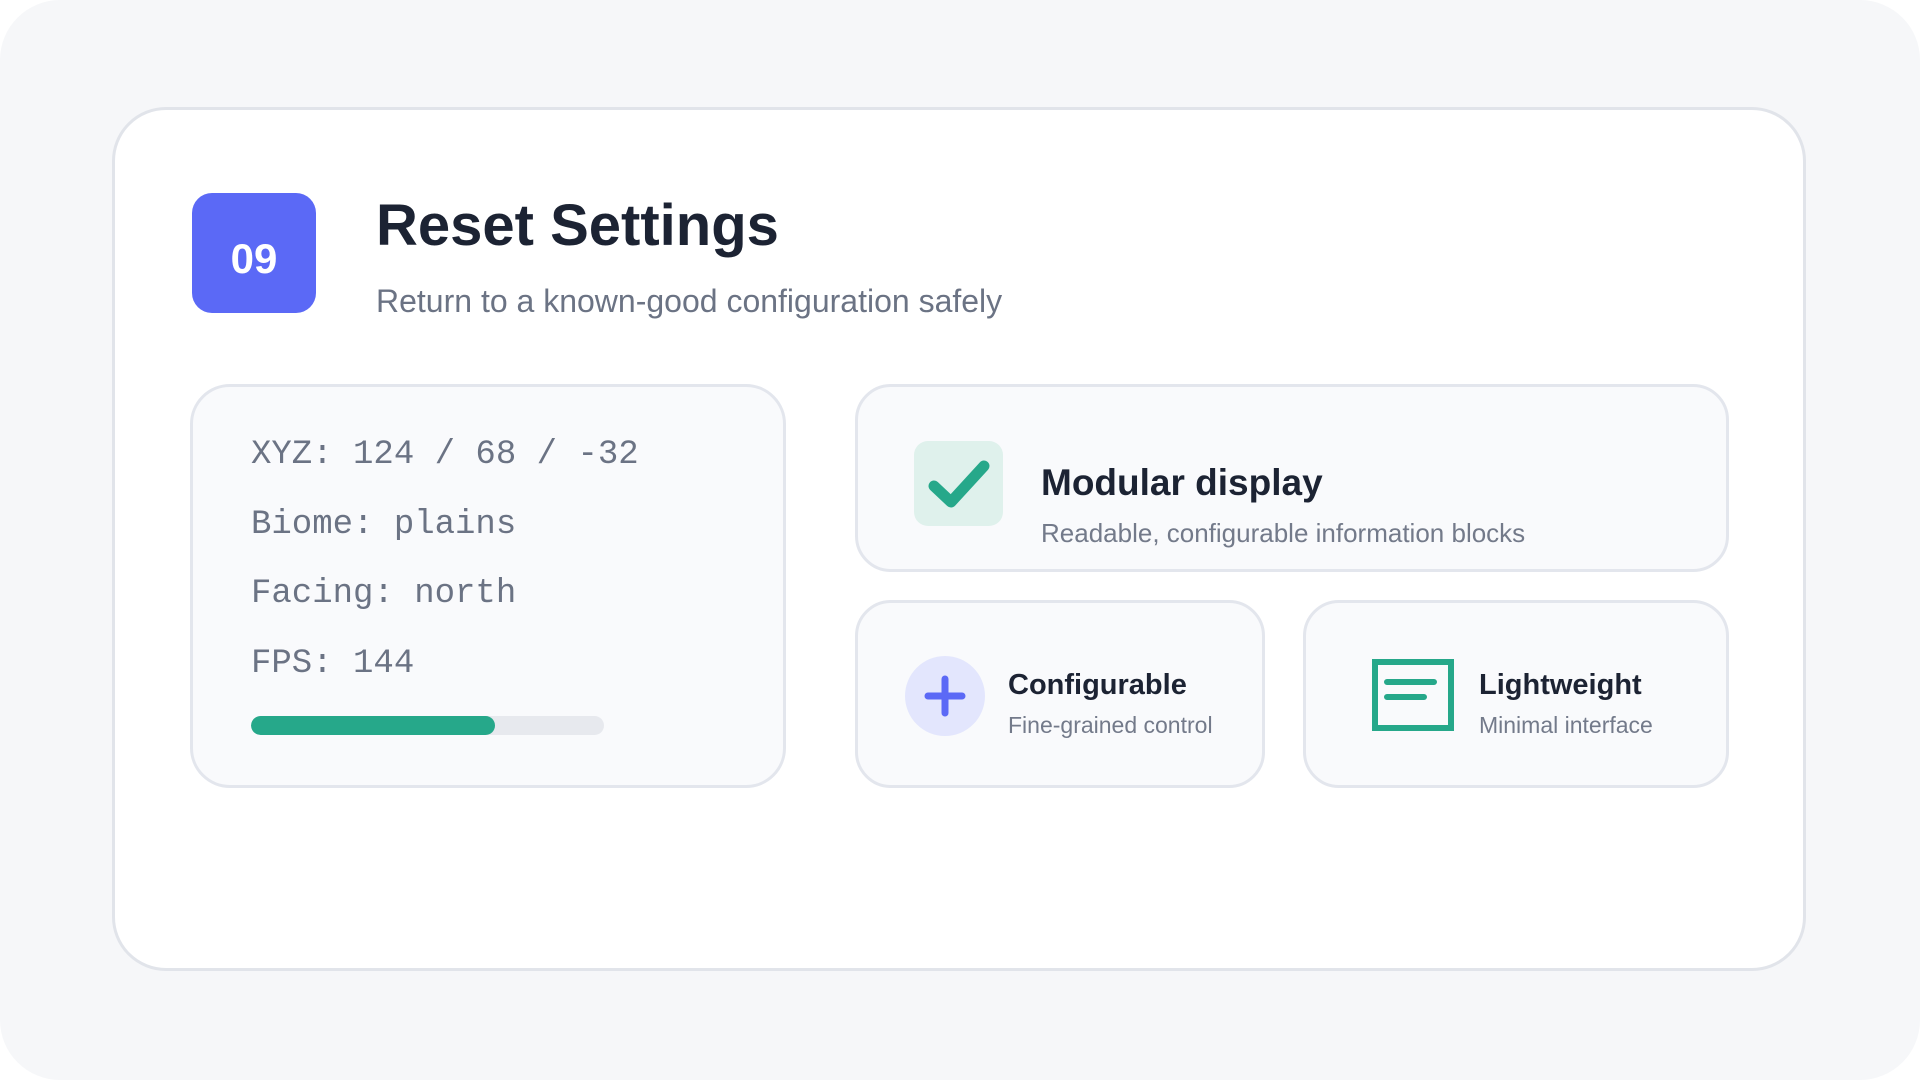  Describe the element at coordinates (445, 455) in the screenshot. I see `stat-line-xyz: XYZ: 124 / 68 / -32` at that location.